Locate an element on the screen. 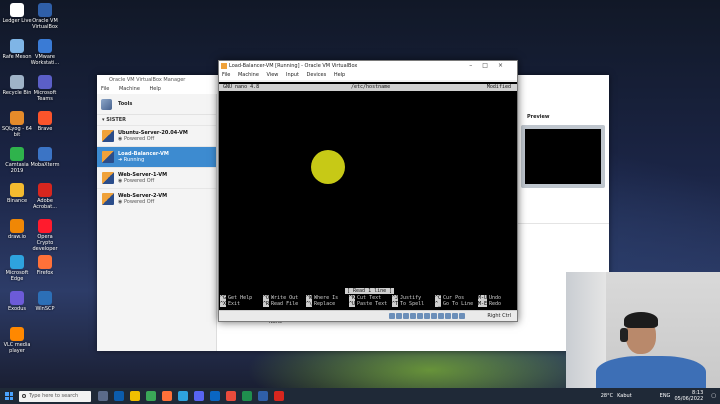 This screenshot has width=720, height=404. file-explorer-icon is located at coordinates (135, 396).